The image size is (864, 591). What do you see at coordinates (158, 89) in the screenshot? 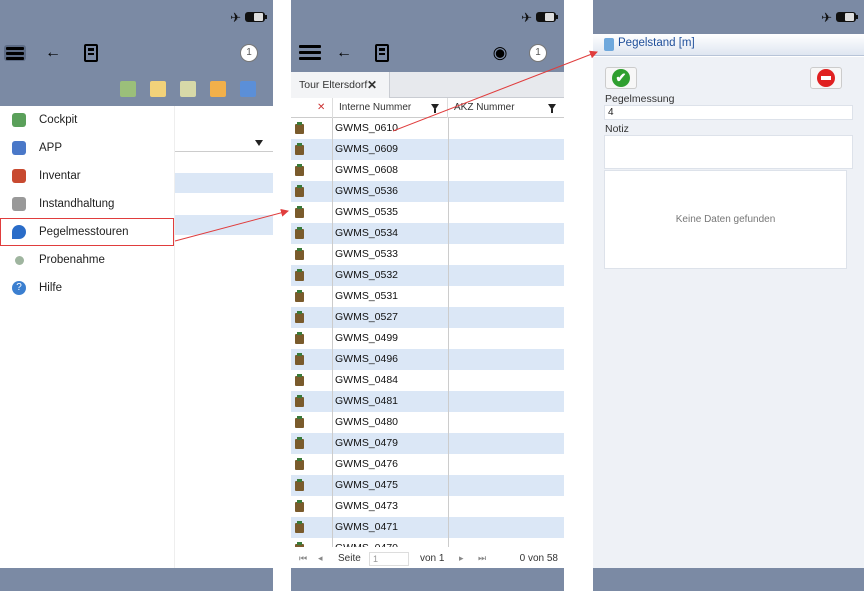
I see `document-icon` at bounding box center [158, 89].